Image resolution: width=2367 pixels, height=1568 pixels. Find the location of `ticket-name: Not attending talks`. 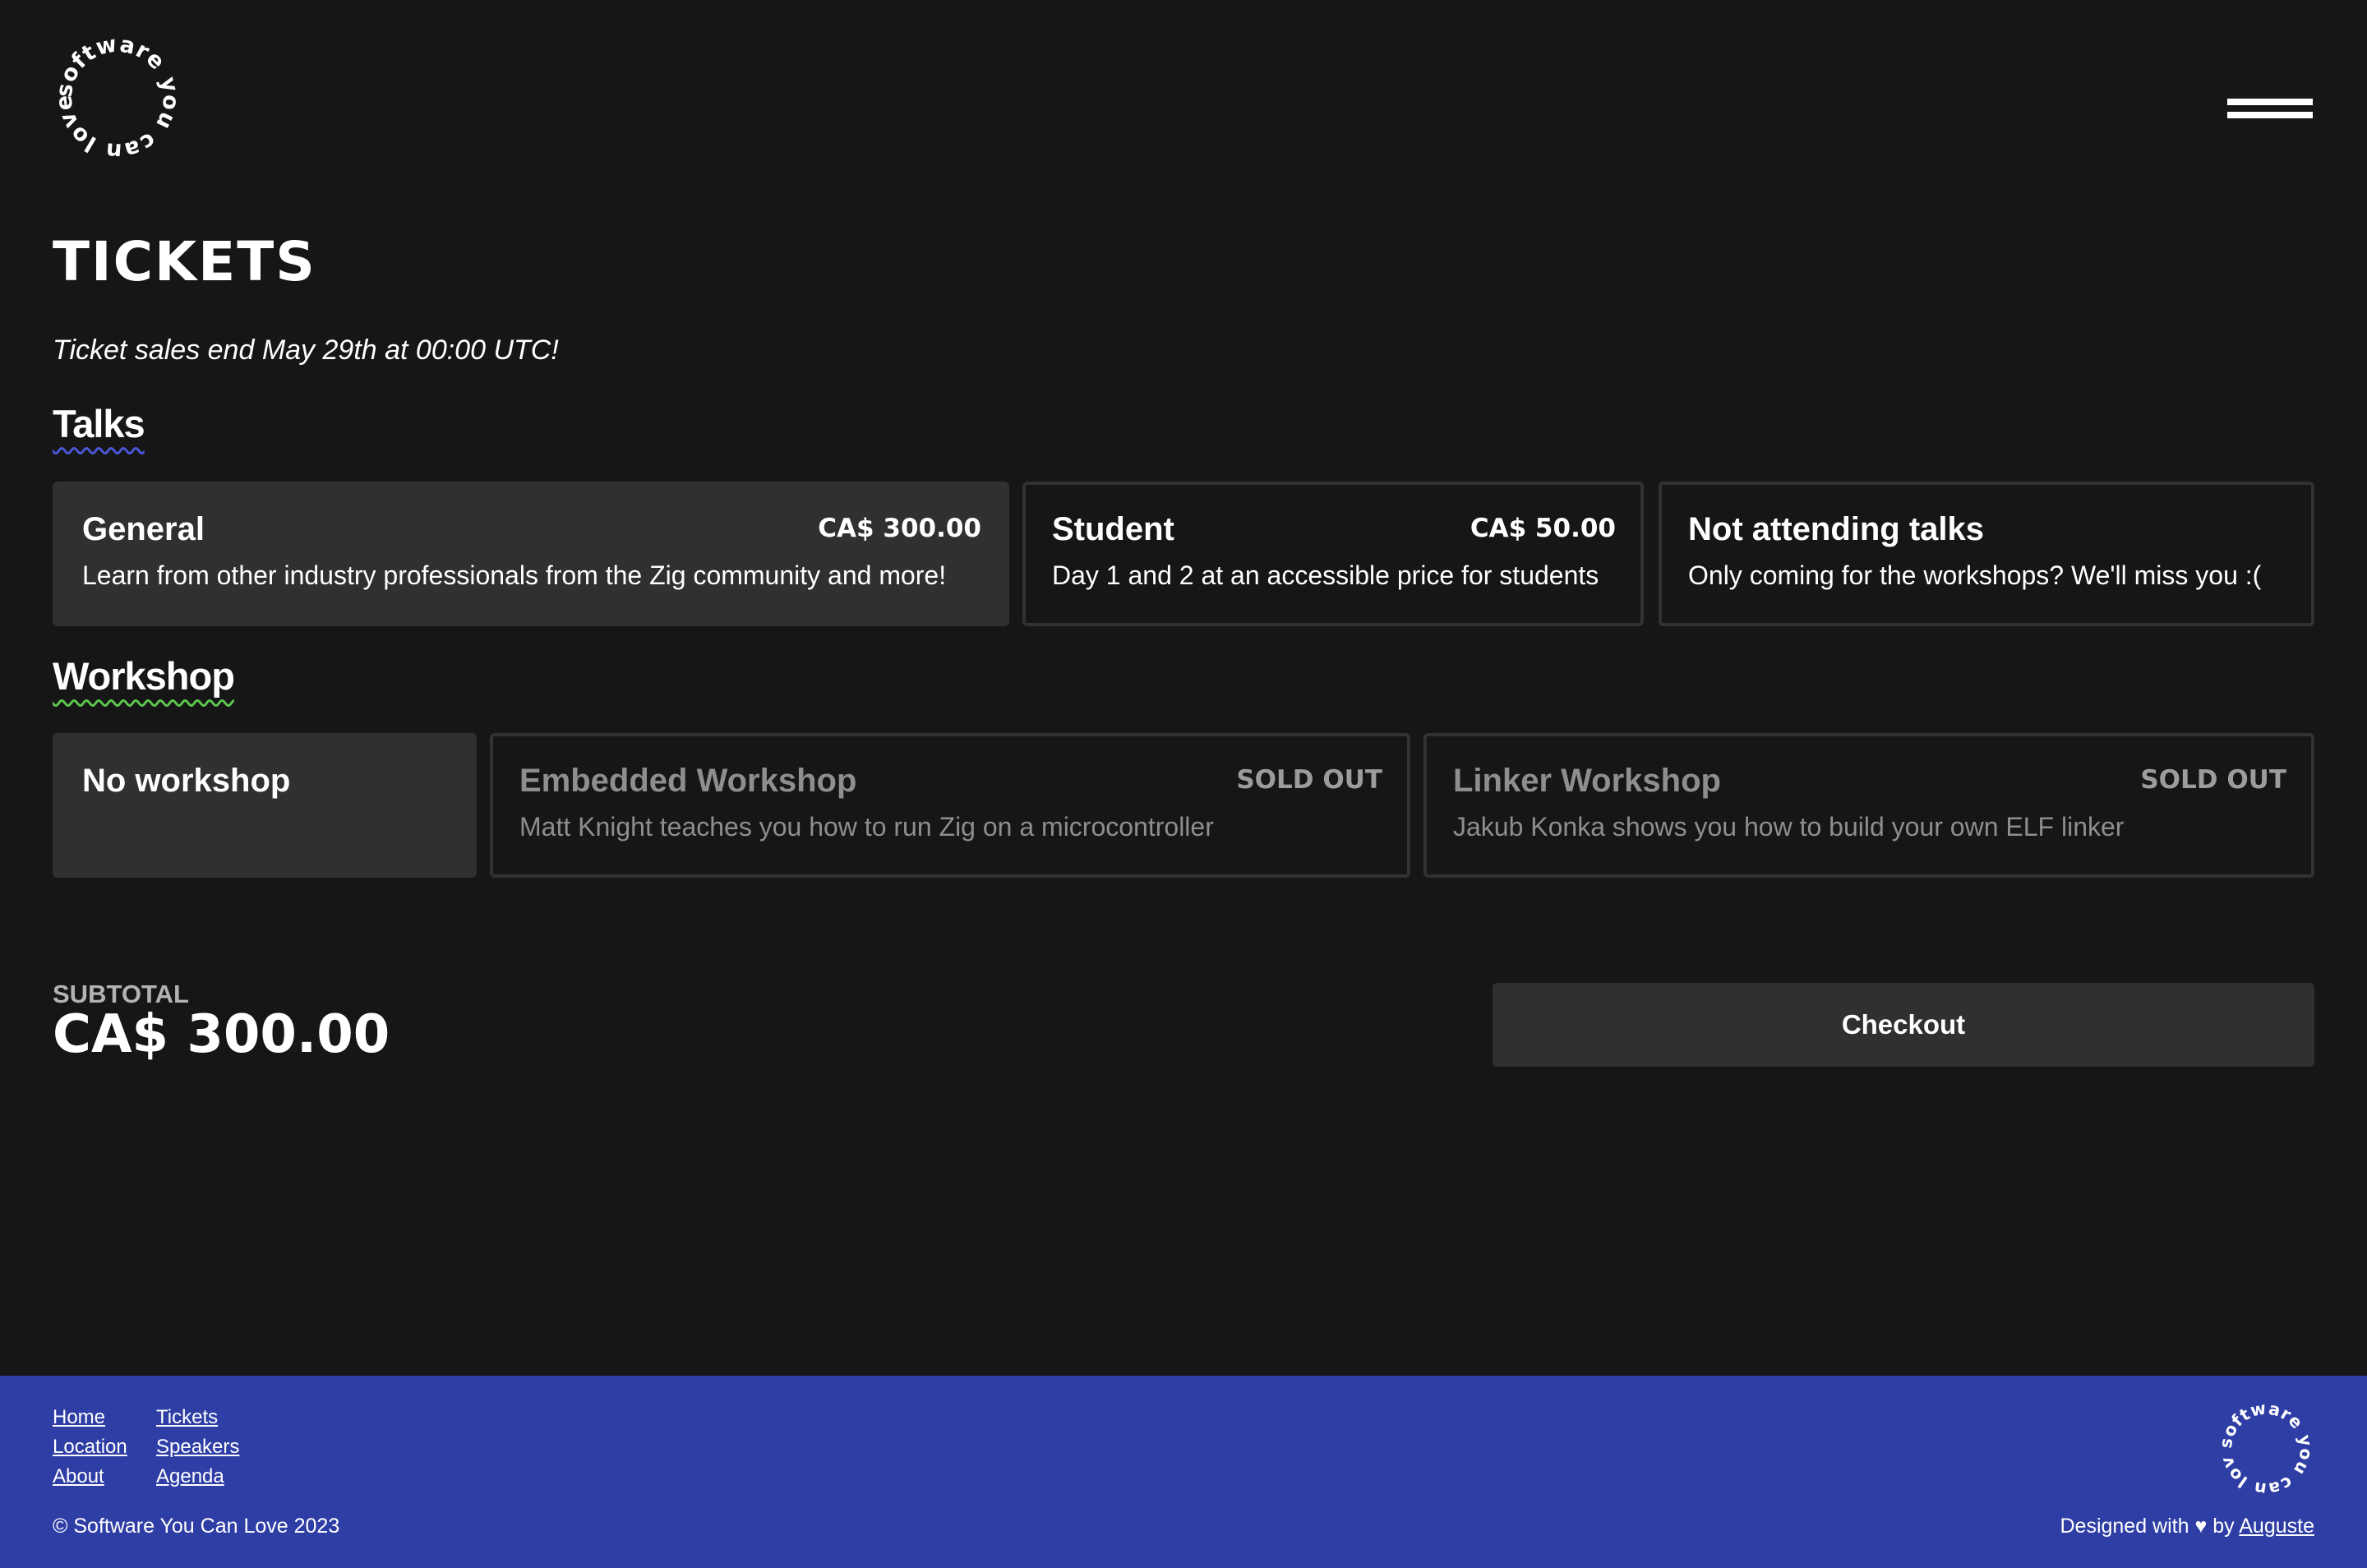

ticket-name: Not attending talks is located at coordinates (1836, 529).